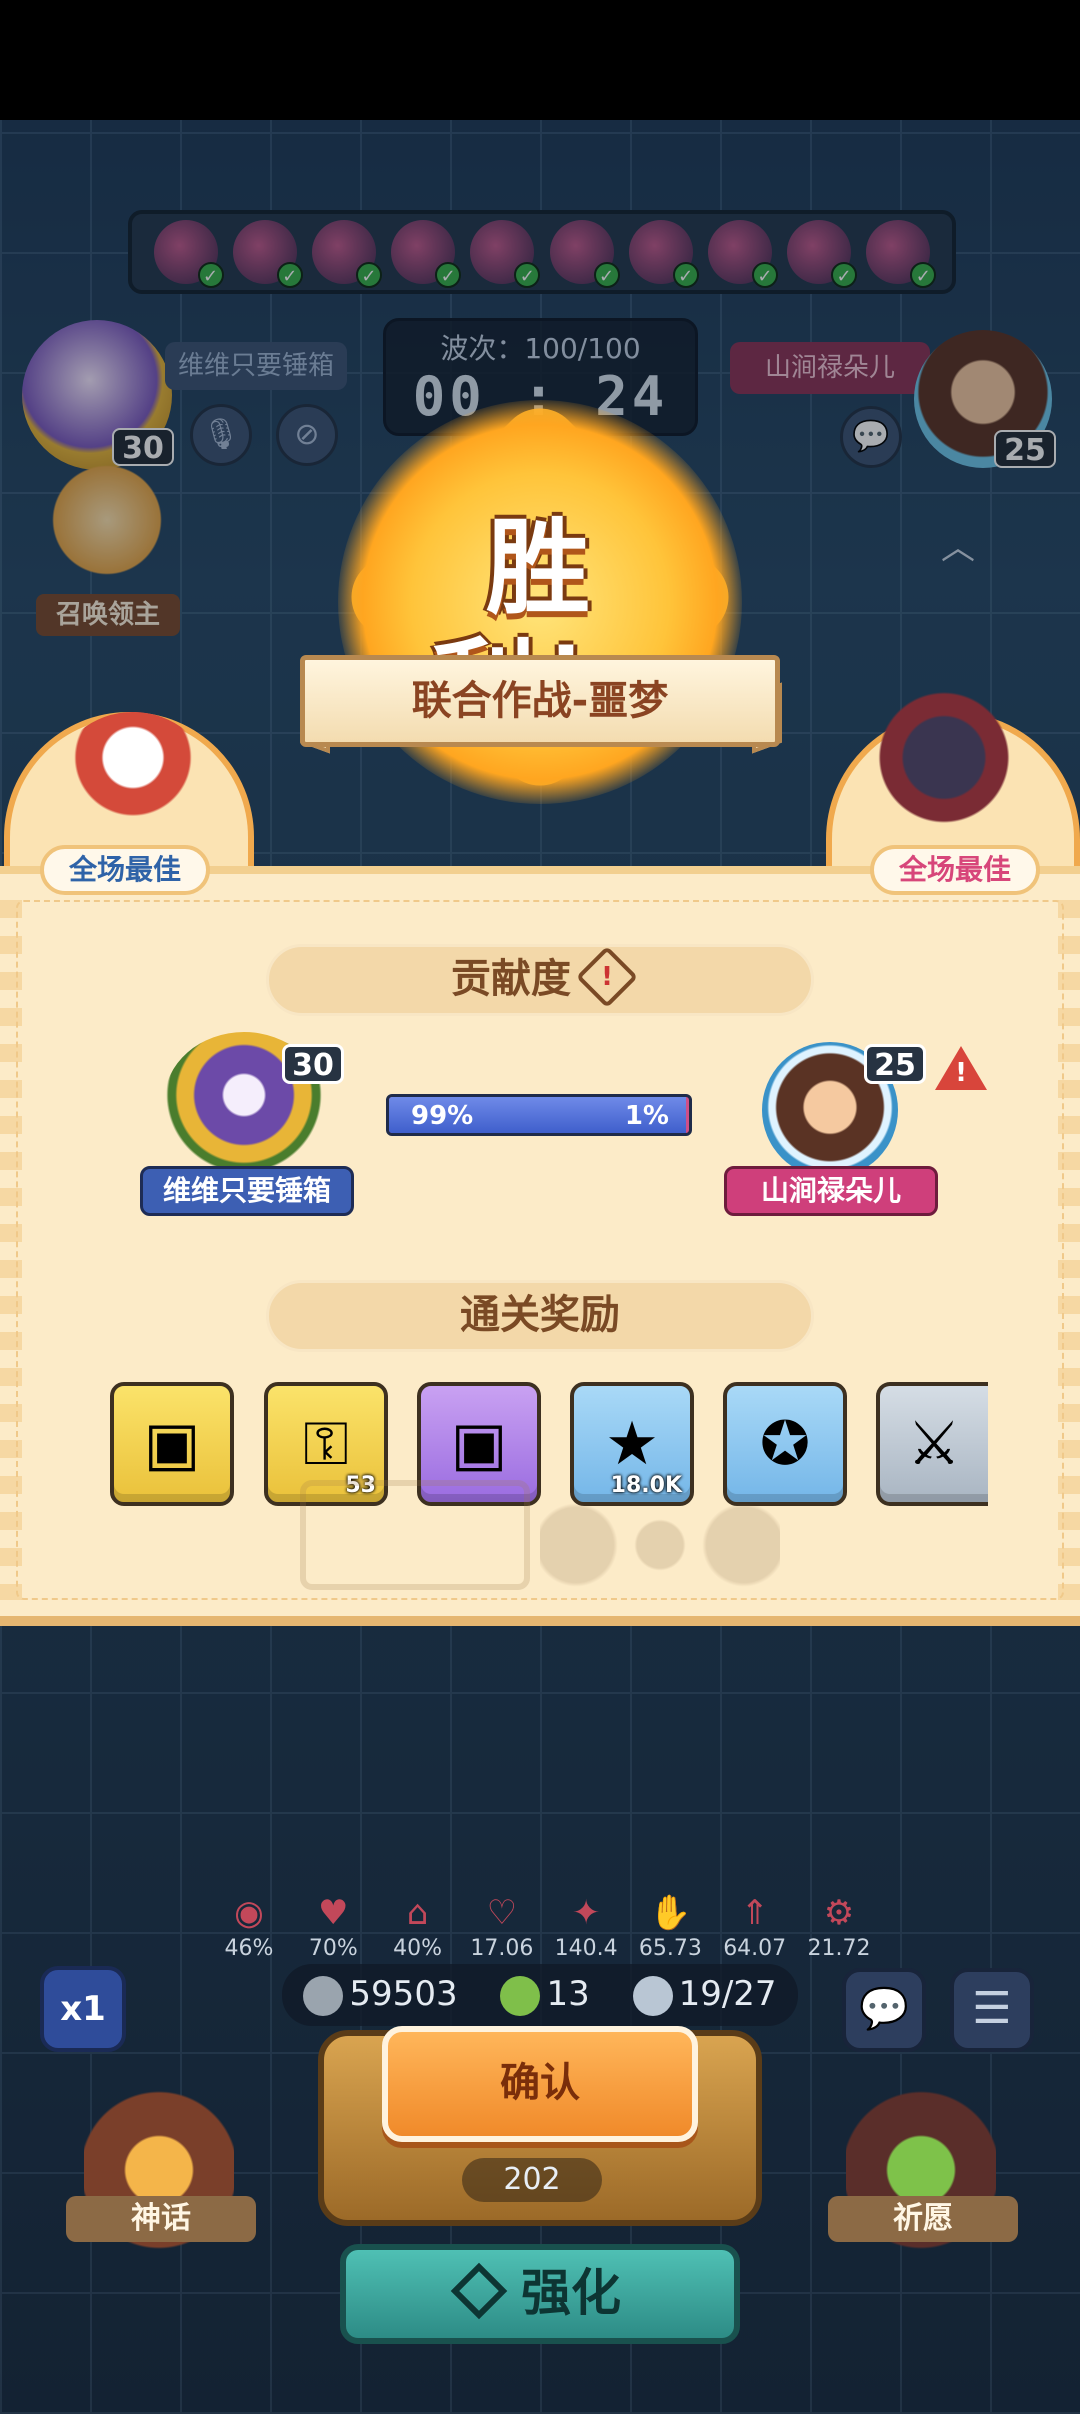 This screenshot has height=2414, width=1080. I want to click on pray-button: 祈愿, so click(923, 2219).